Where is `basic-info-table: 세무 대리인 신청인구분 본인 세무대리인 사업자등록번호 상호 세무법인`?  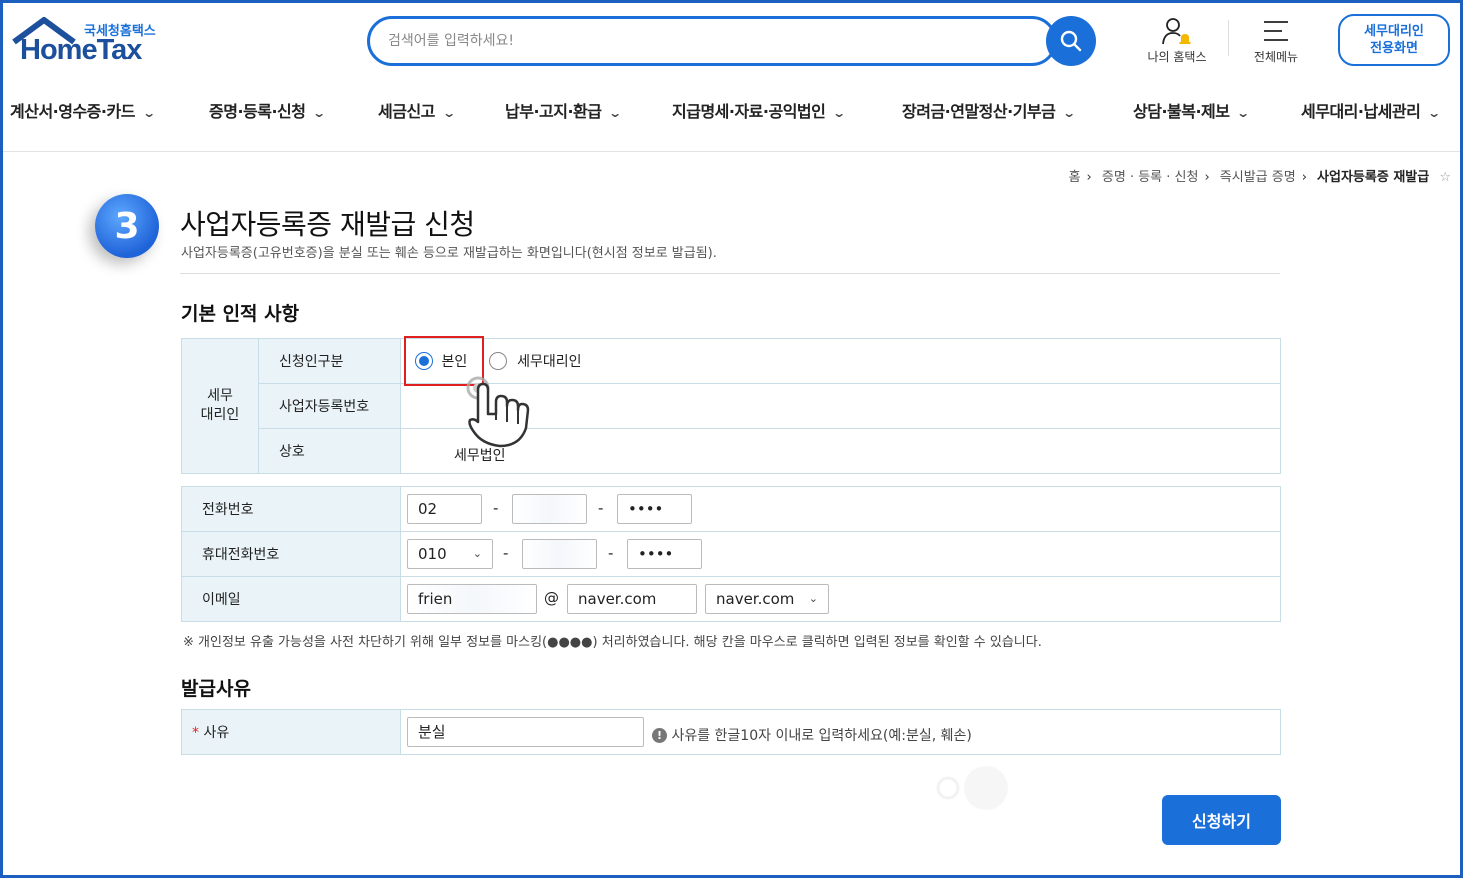 basic-info-table: 세무 대리인 신청인구분 본인 세무대리인 사업자등록번호 상호 세무법인 is located at coordinates (731, 406).